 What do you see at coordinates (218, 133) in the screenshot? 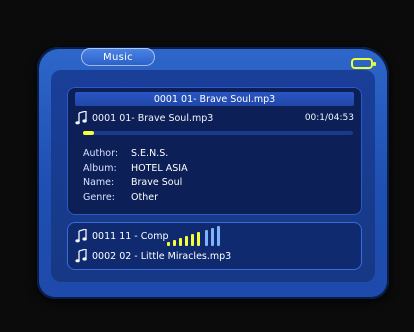
I see `progress-bar` at bounding box center [218, 133].